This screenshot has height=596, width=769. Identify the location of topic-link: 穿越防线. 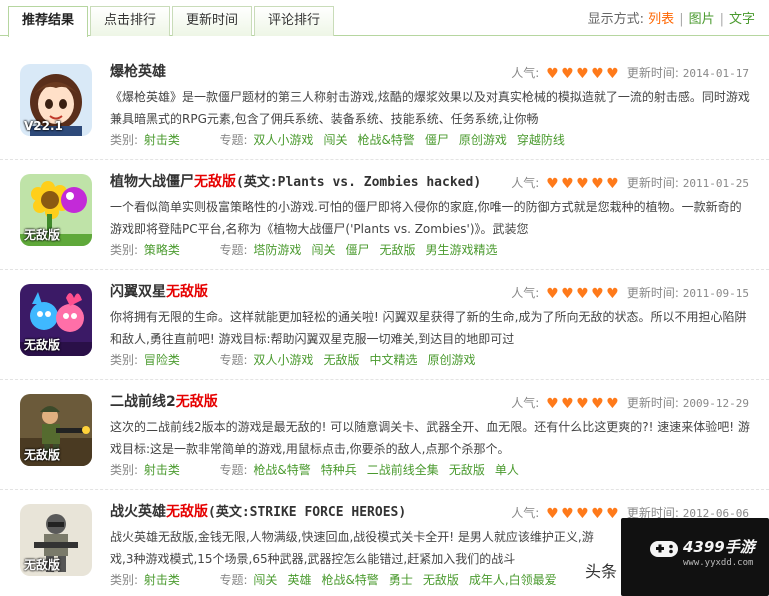
(541, 140).